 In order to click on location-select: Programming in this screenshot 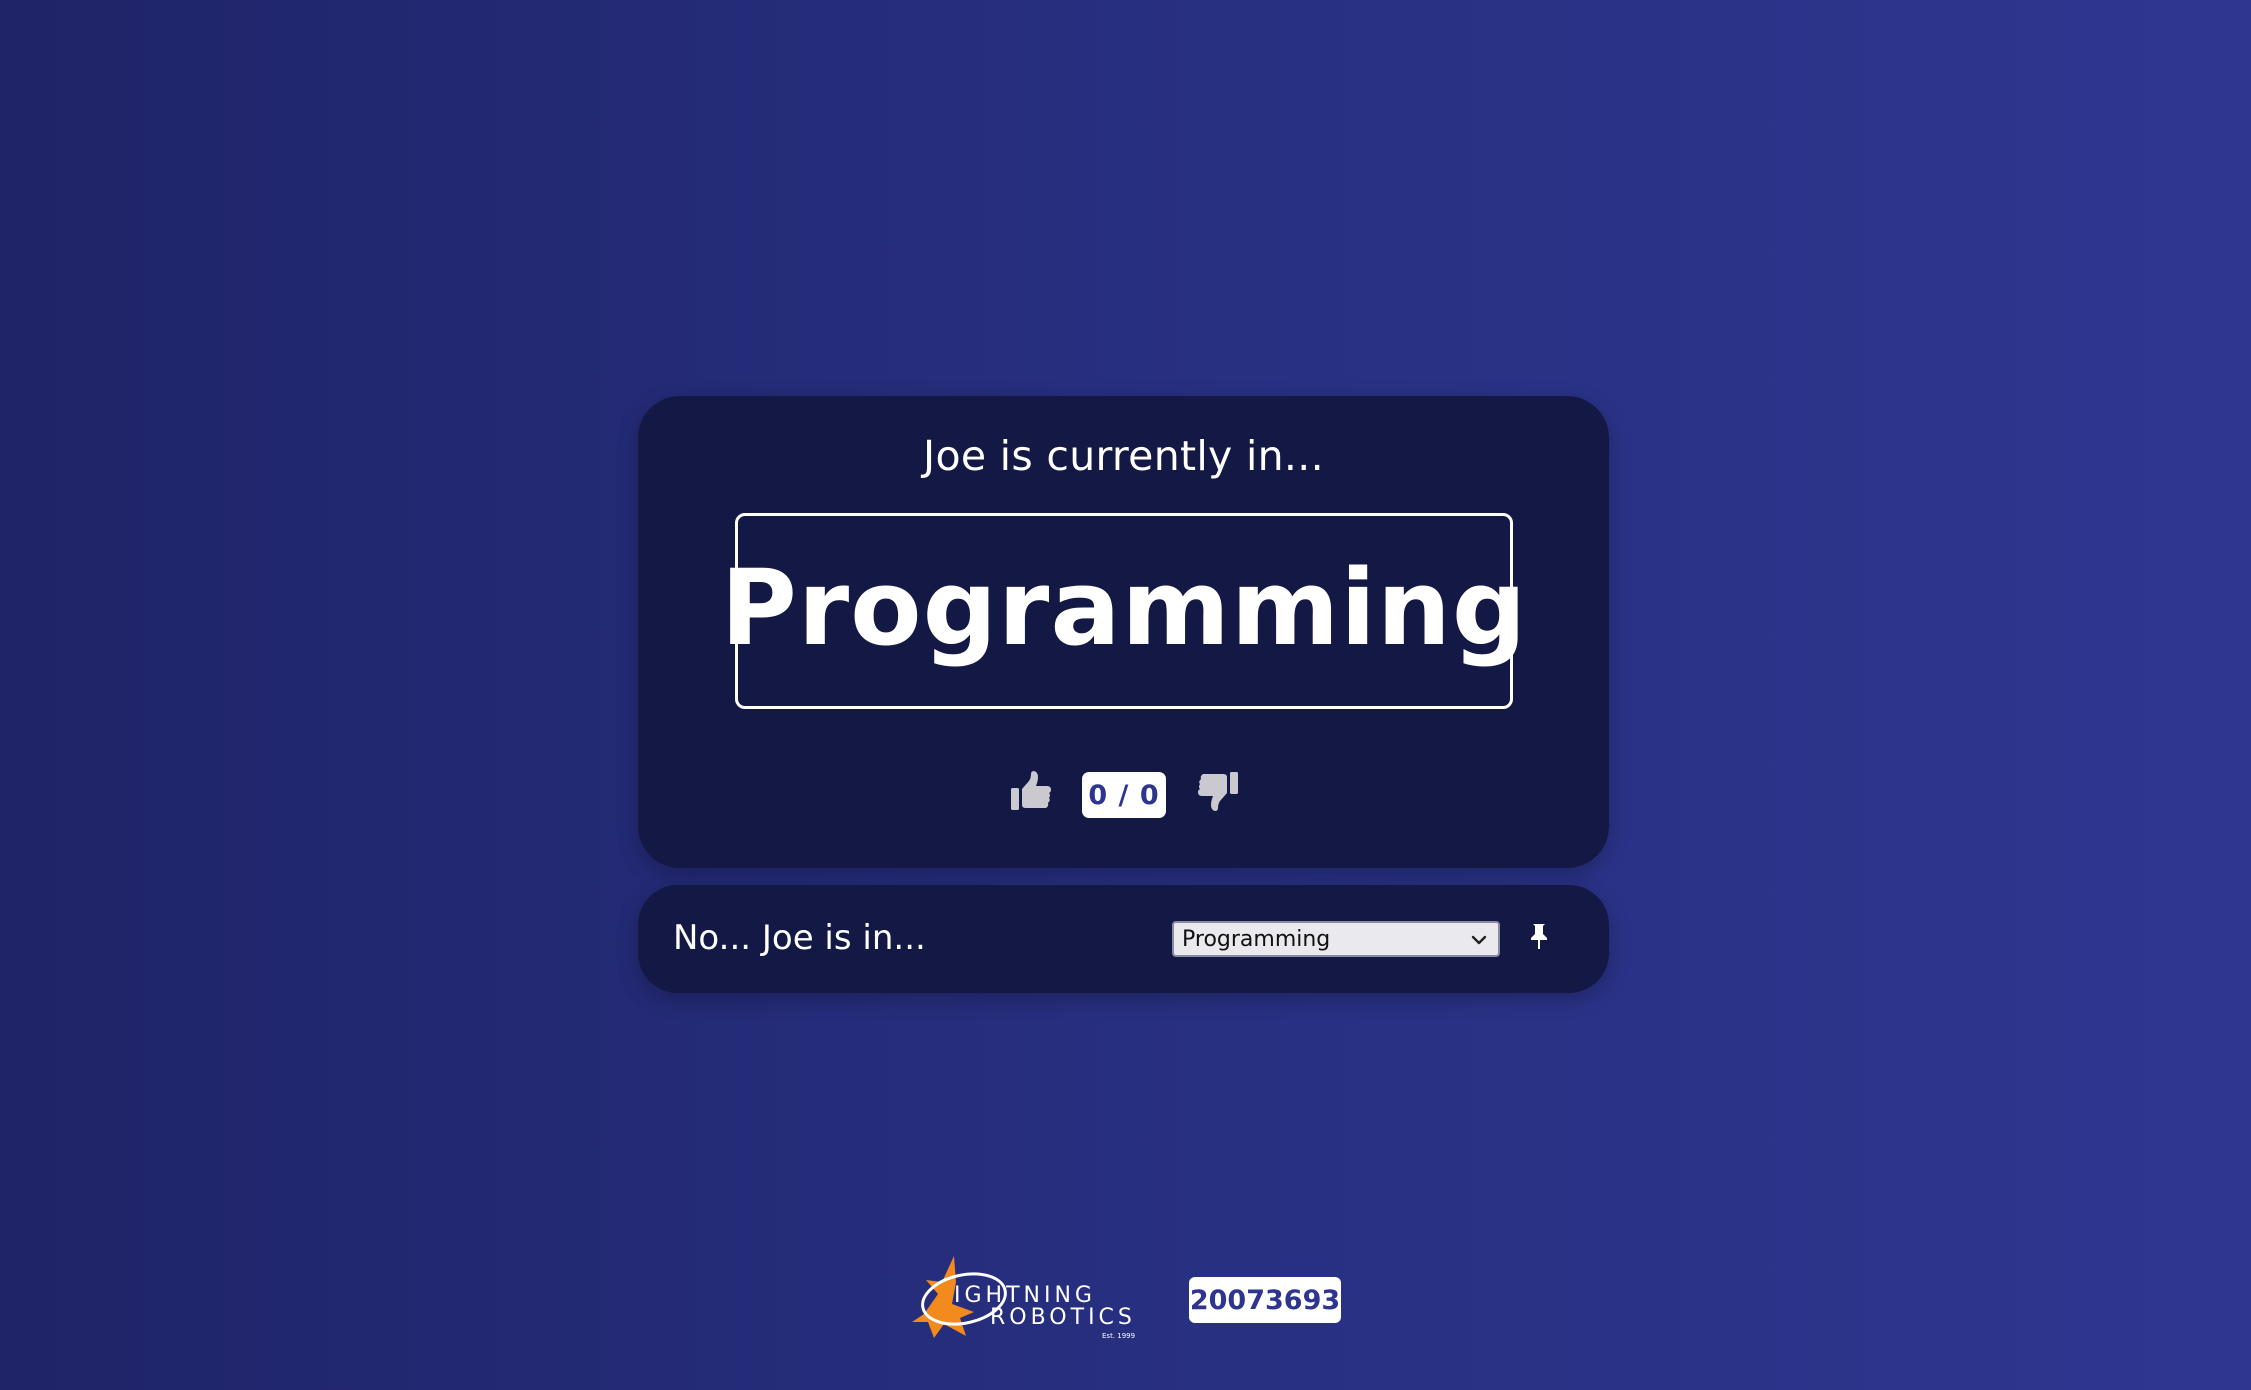, I will do `click(1336, 939)`.